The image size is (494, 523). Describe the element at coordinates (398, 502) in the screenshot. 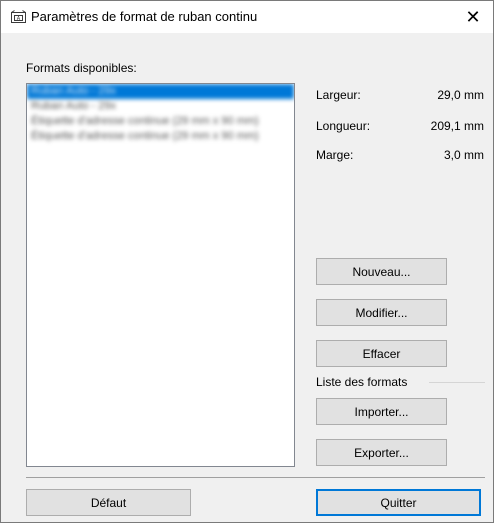

I see `quit-button: Quitter` at that location.